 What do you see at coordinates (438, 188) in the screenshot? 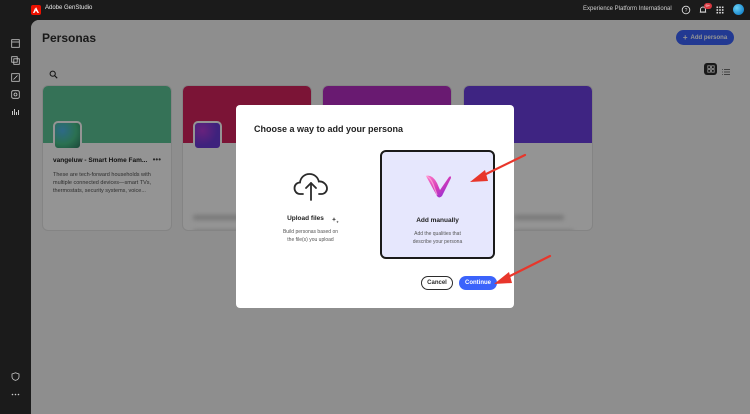
I see `genstudio-v-icon` at bounding box center [438, 188].